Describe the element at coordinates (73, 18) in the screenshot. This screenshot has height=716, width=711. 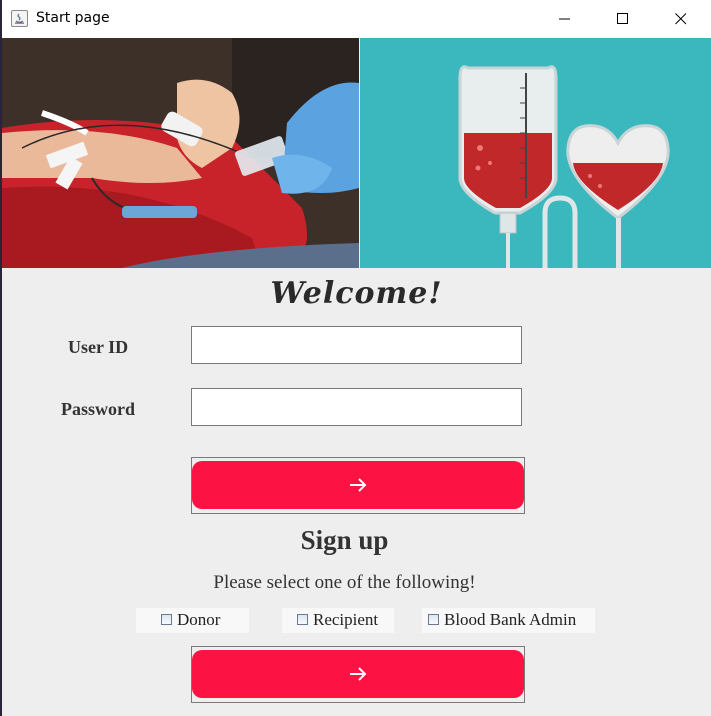
I see `window-title: Start page` at that location.